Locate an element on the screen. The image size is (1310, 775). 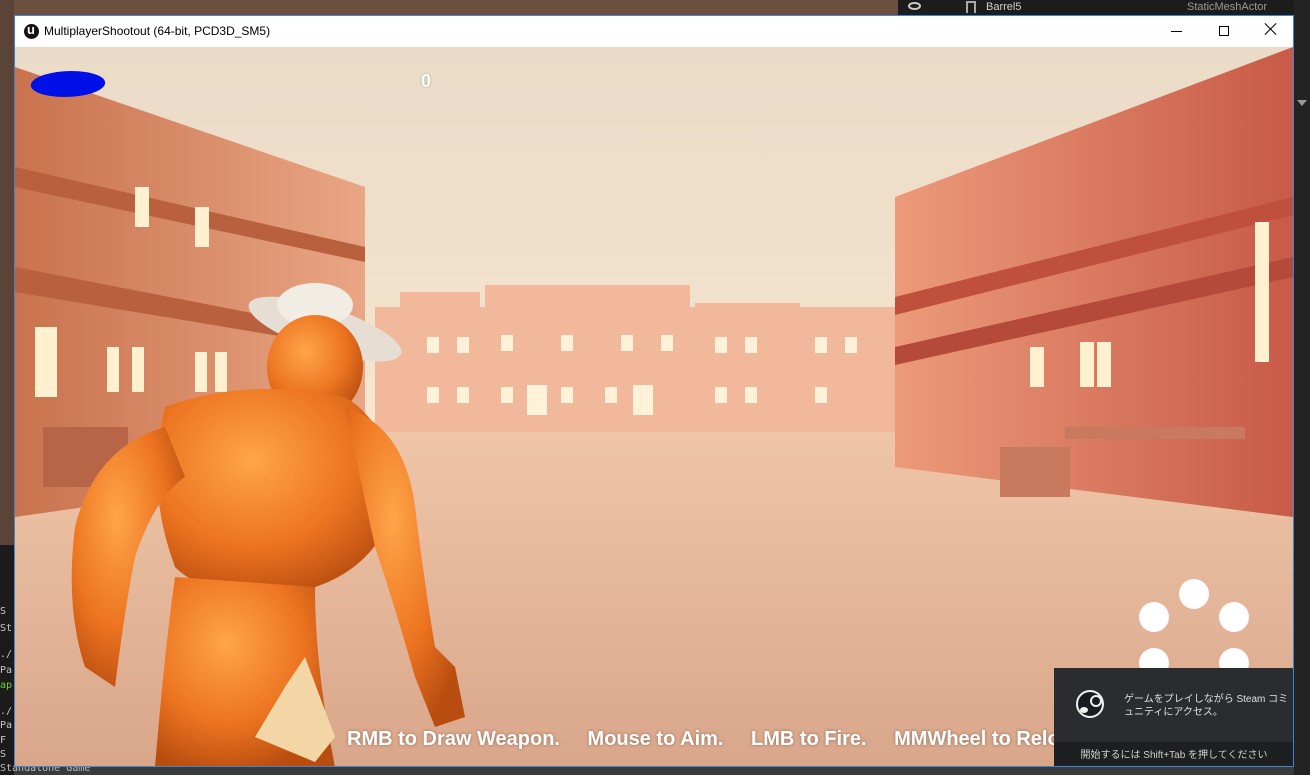
eye-icon is located at coordinates (914, 6).